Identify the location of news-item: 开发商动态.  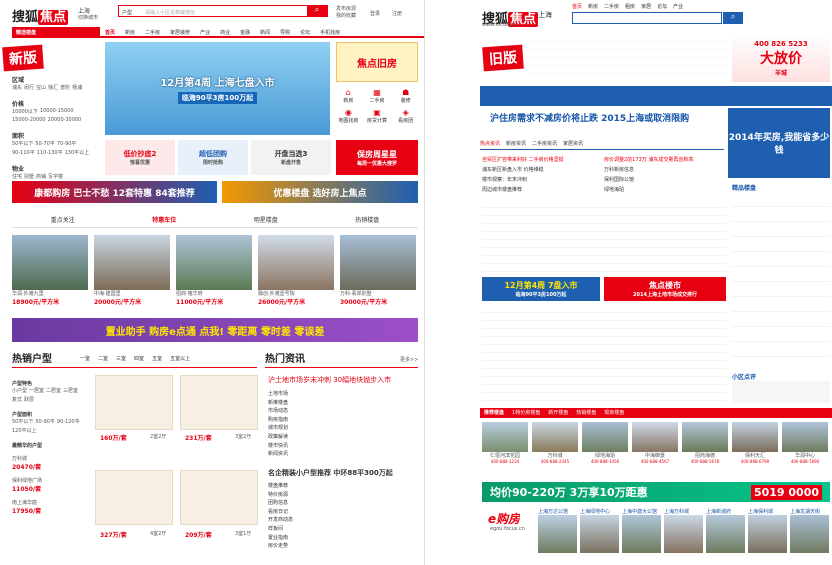
(343, 520).